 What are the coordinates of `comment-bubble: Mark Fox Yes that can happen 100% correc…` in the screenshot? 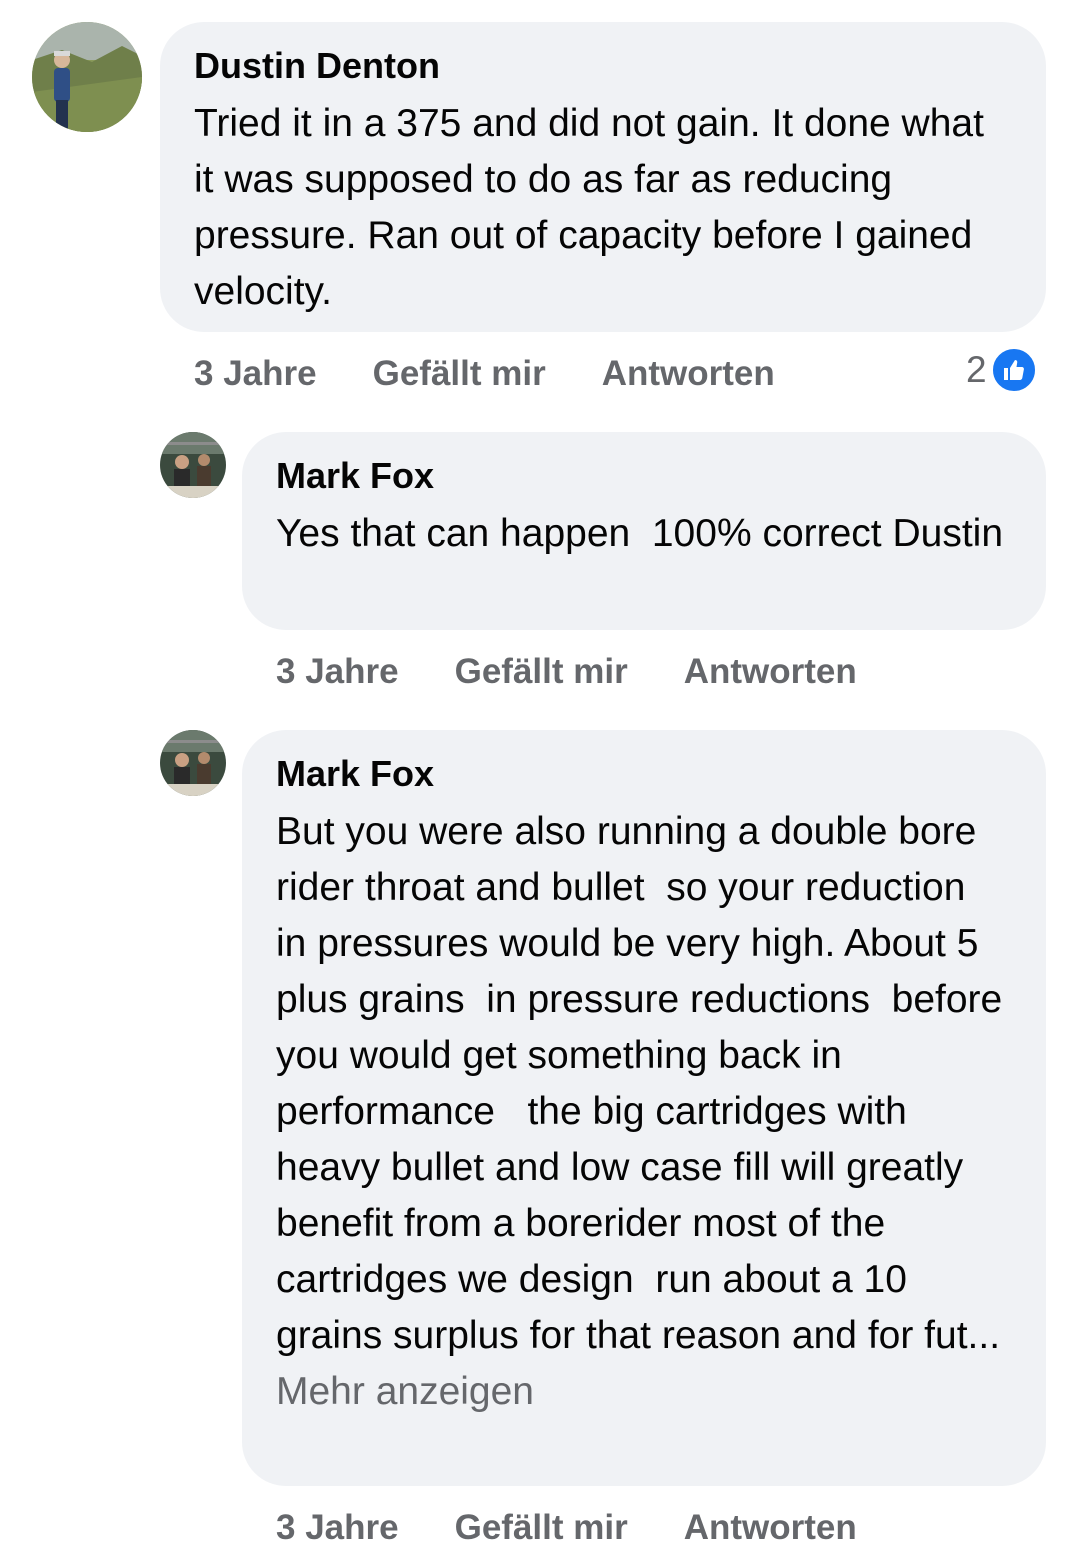 It's located at (644, 531).